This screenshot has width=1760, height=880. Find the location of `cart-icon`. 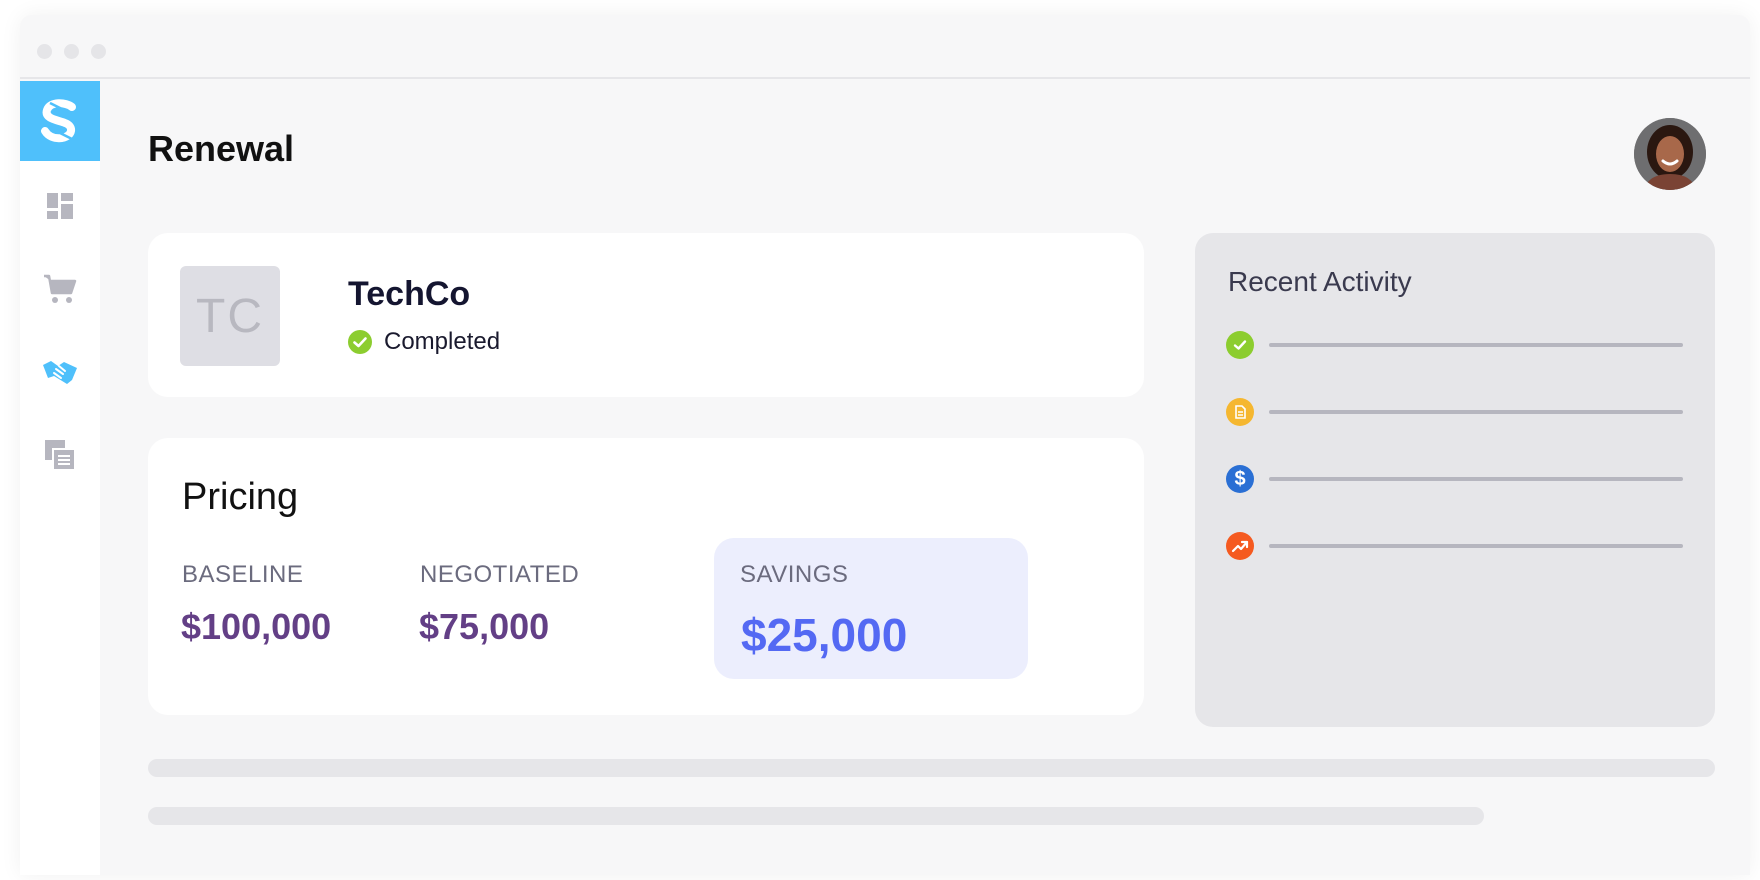

cart-icon is located at coordinates (60, 288).